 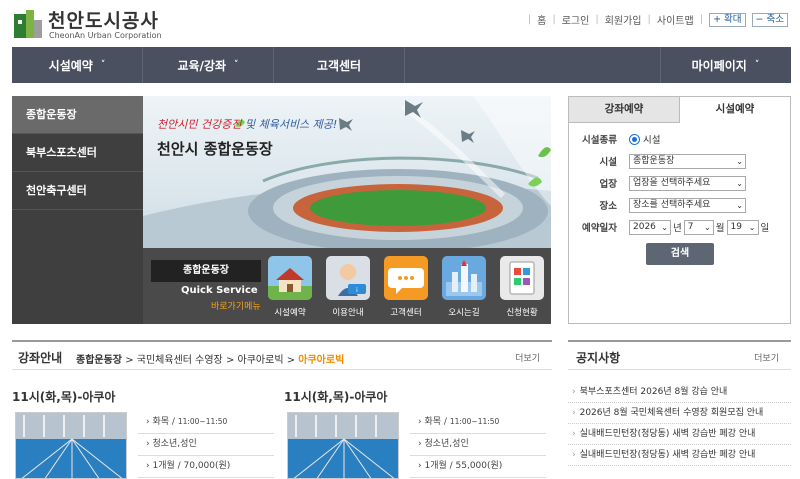 I want to click on facility-select: 종합운동장 ⌄, so click(x=687, y=161).